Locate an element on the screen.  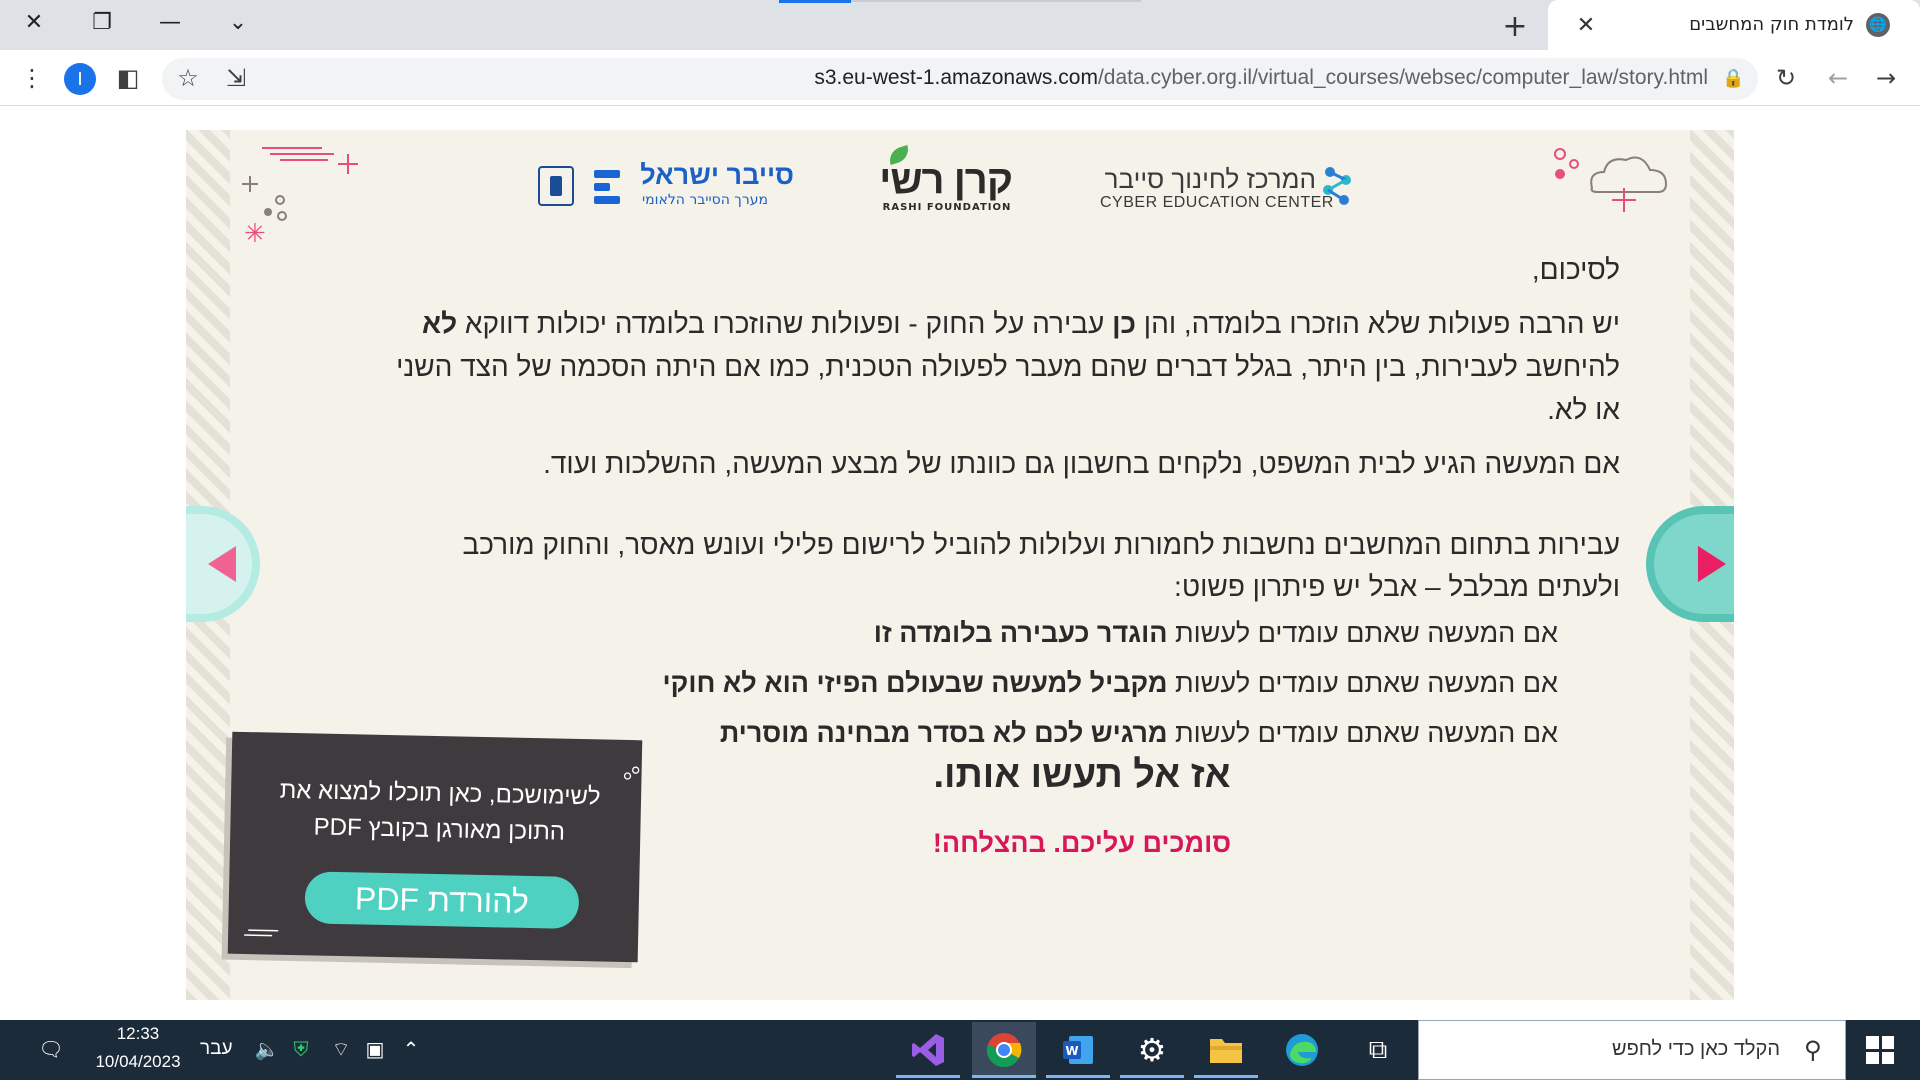
close-window-button: ✕ is located at coordinates (34, 22).